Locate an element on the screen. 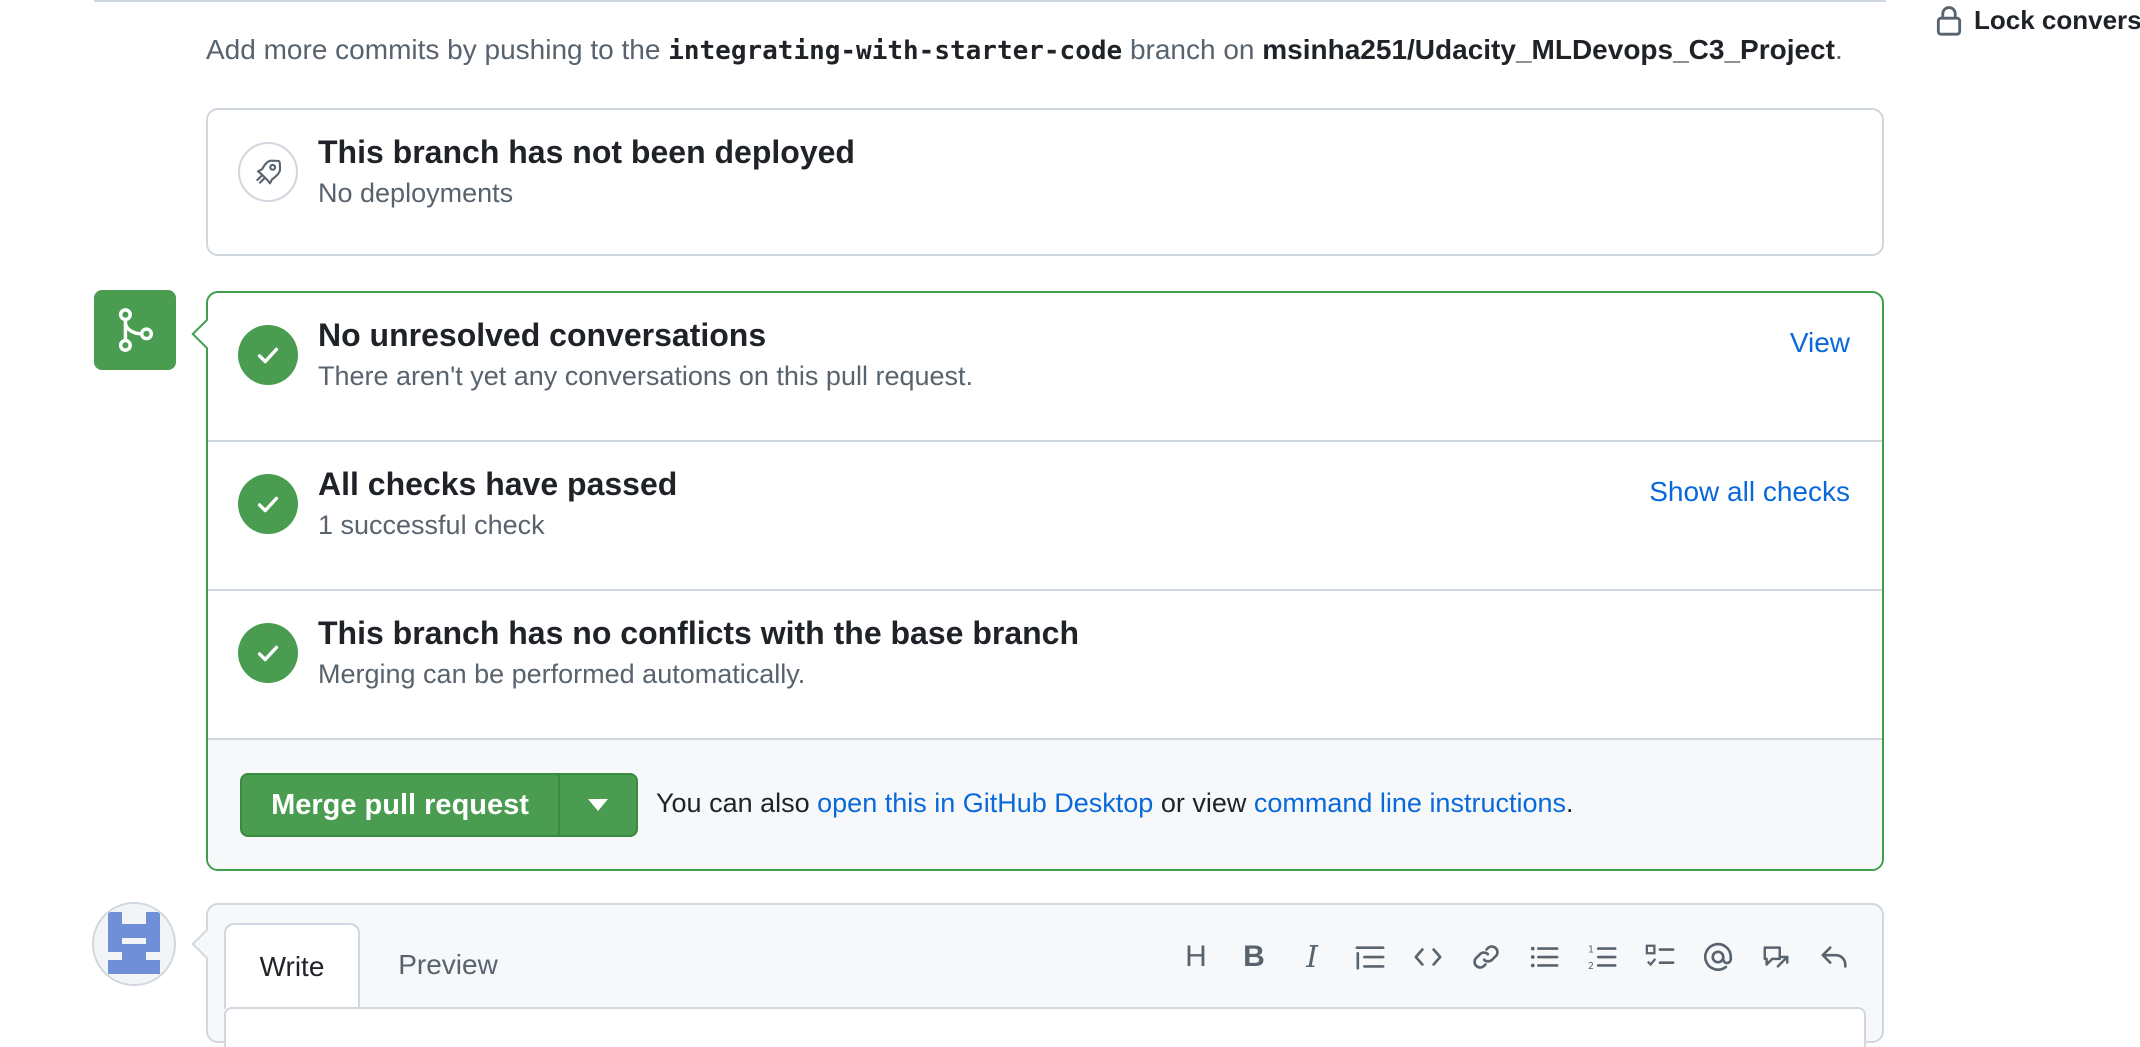  tab-write: Write is located at coordinates (292, 966).